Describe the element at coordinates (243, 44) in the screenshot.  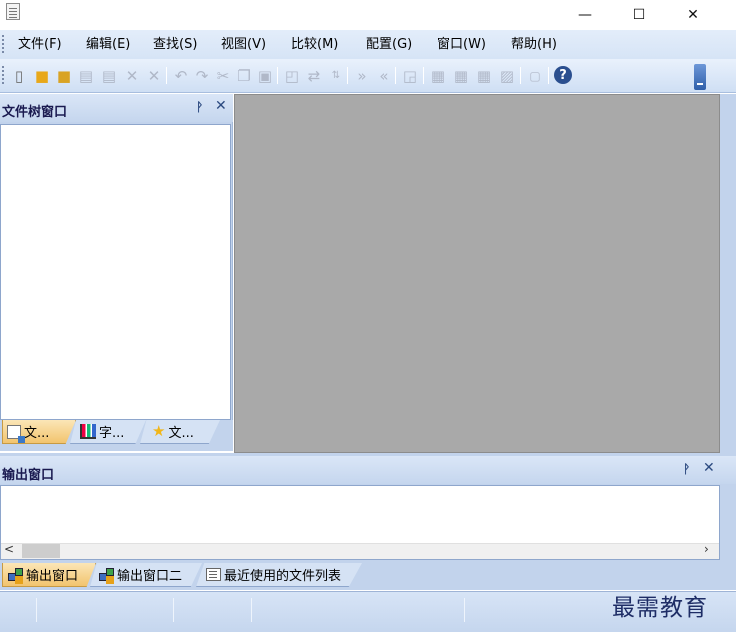
I see `menu-view: 视图(V)` at that location.